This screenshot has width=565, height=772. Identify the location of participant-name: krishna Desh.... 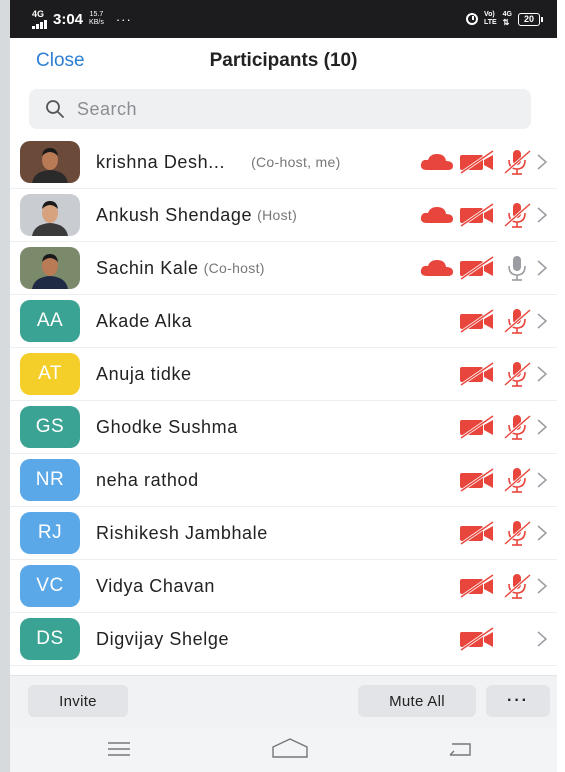
(161, 161).